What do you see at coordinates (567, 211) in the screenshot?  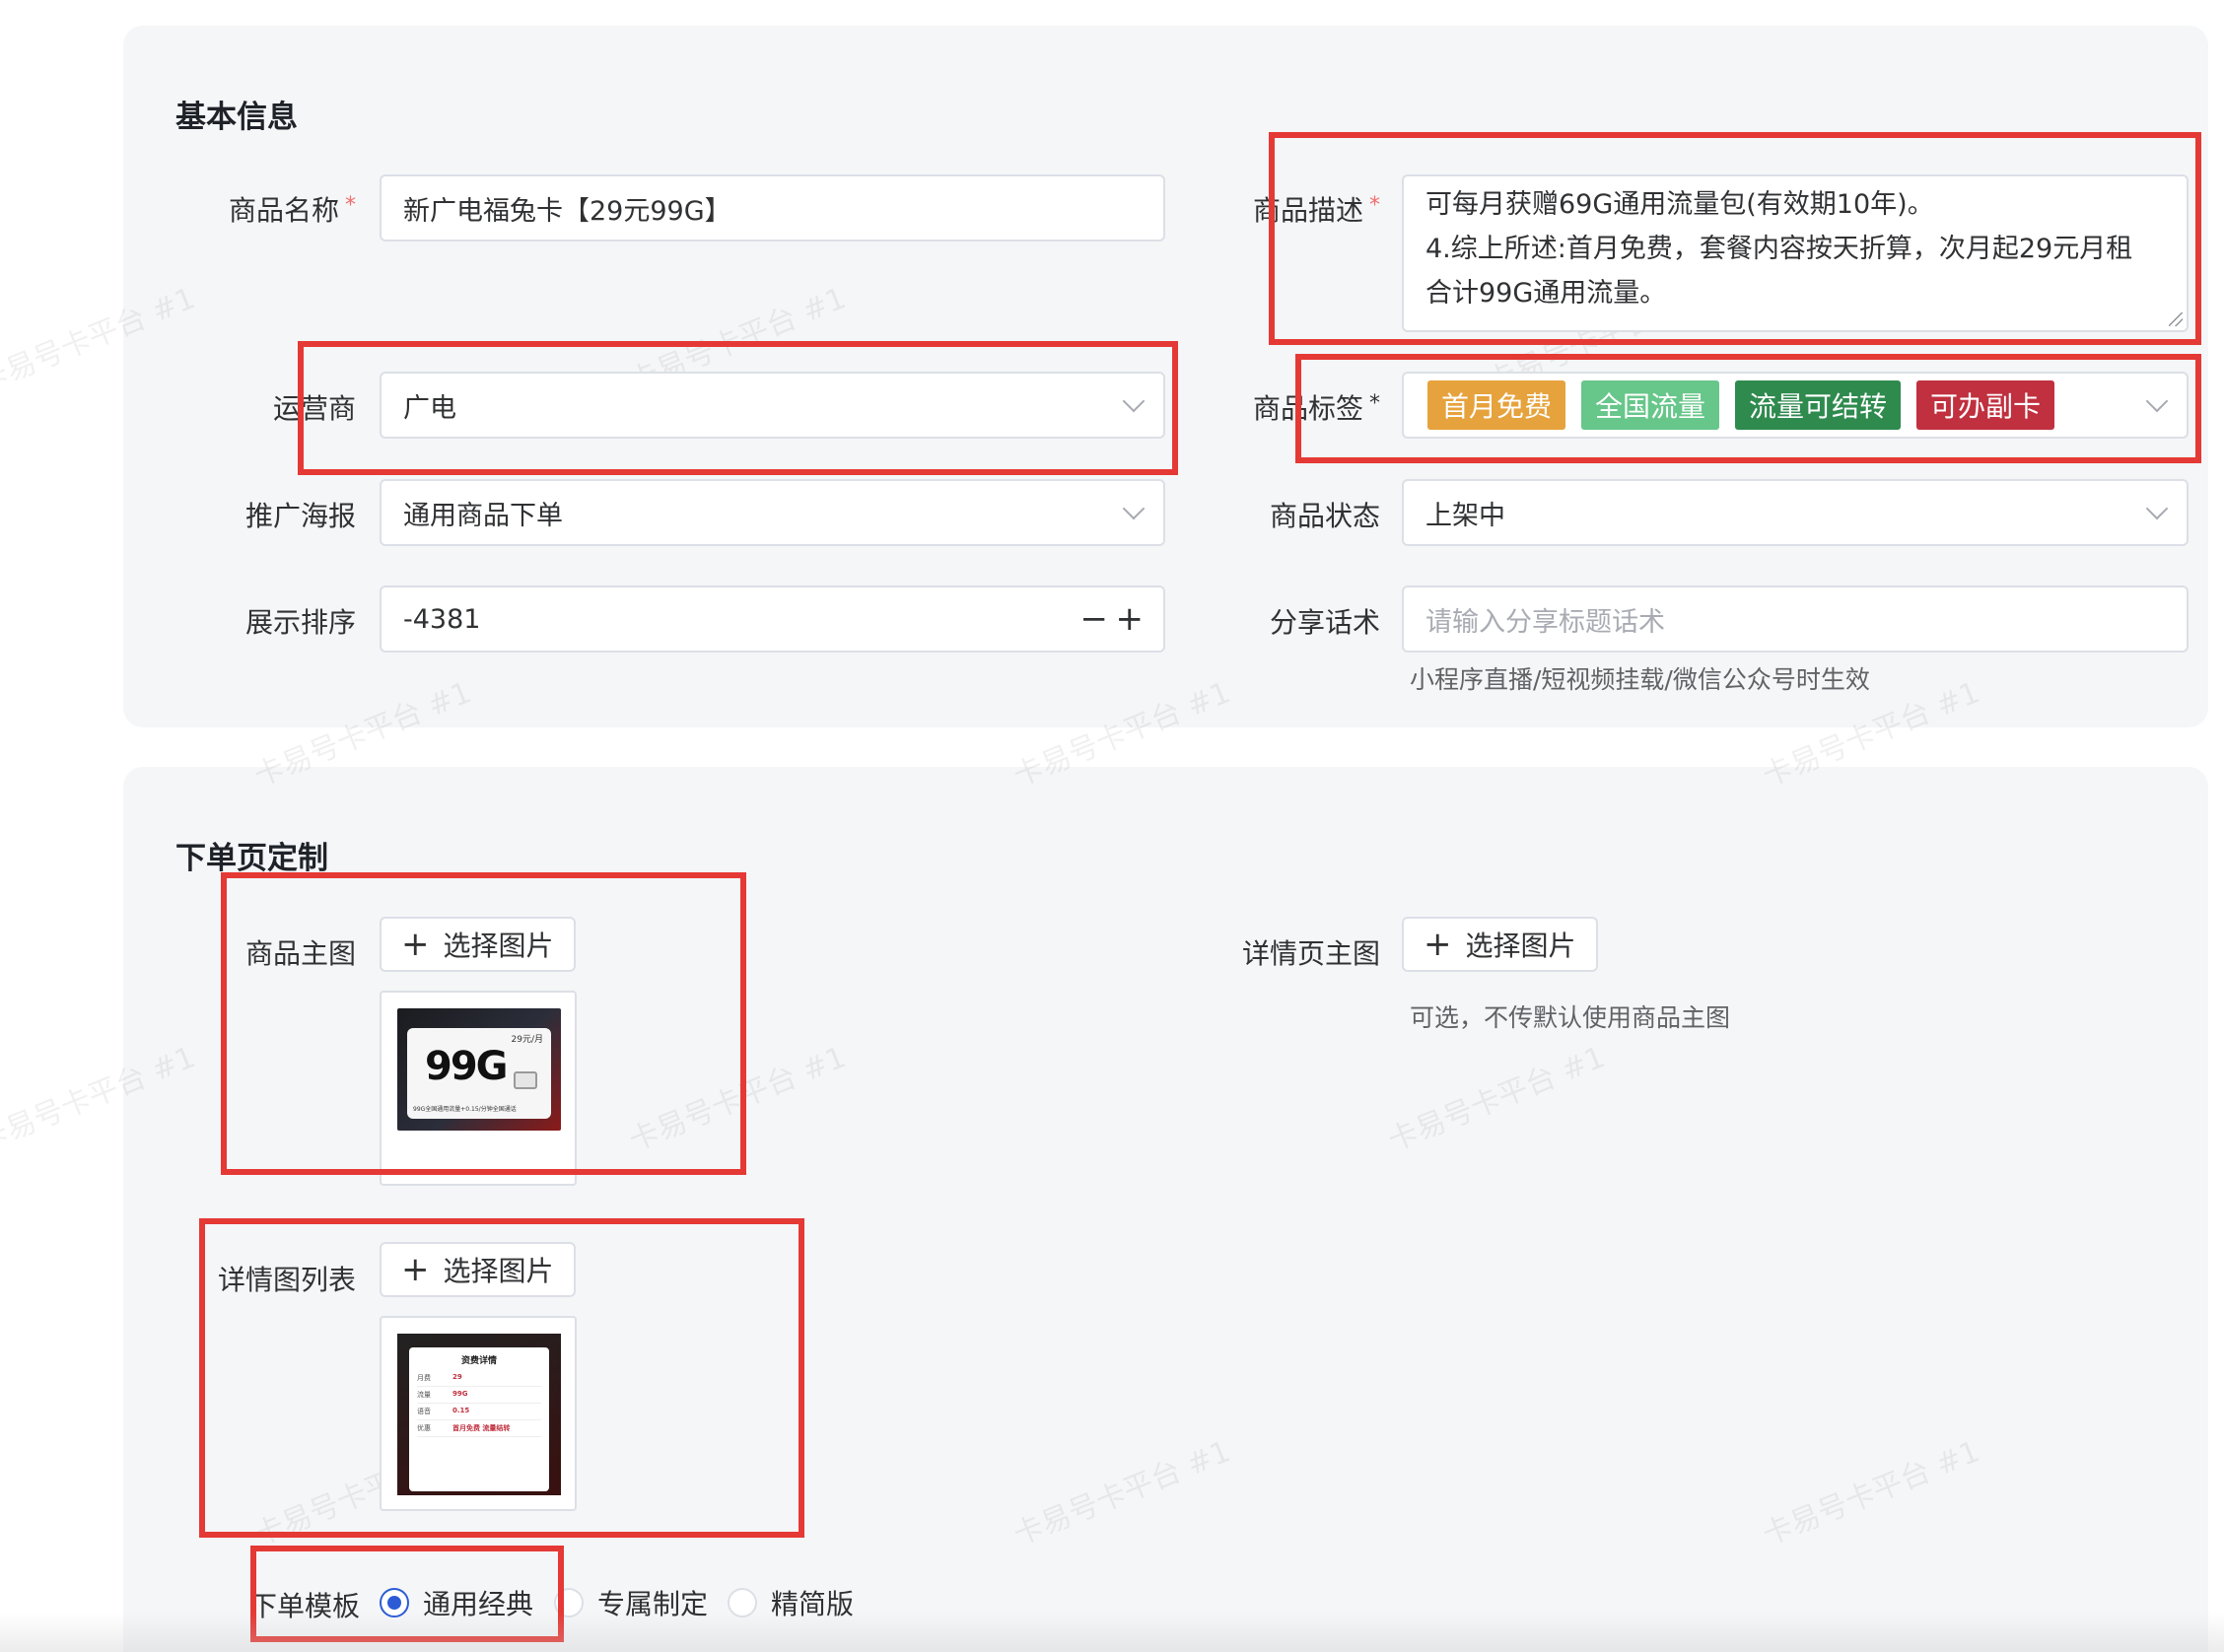 I see `product-name-value: 新广电福兔卡【29元99G】` at bounding box center [567, 211].